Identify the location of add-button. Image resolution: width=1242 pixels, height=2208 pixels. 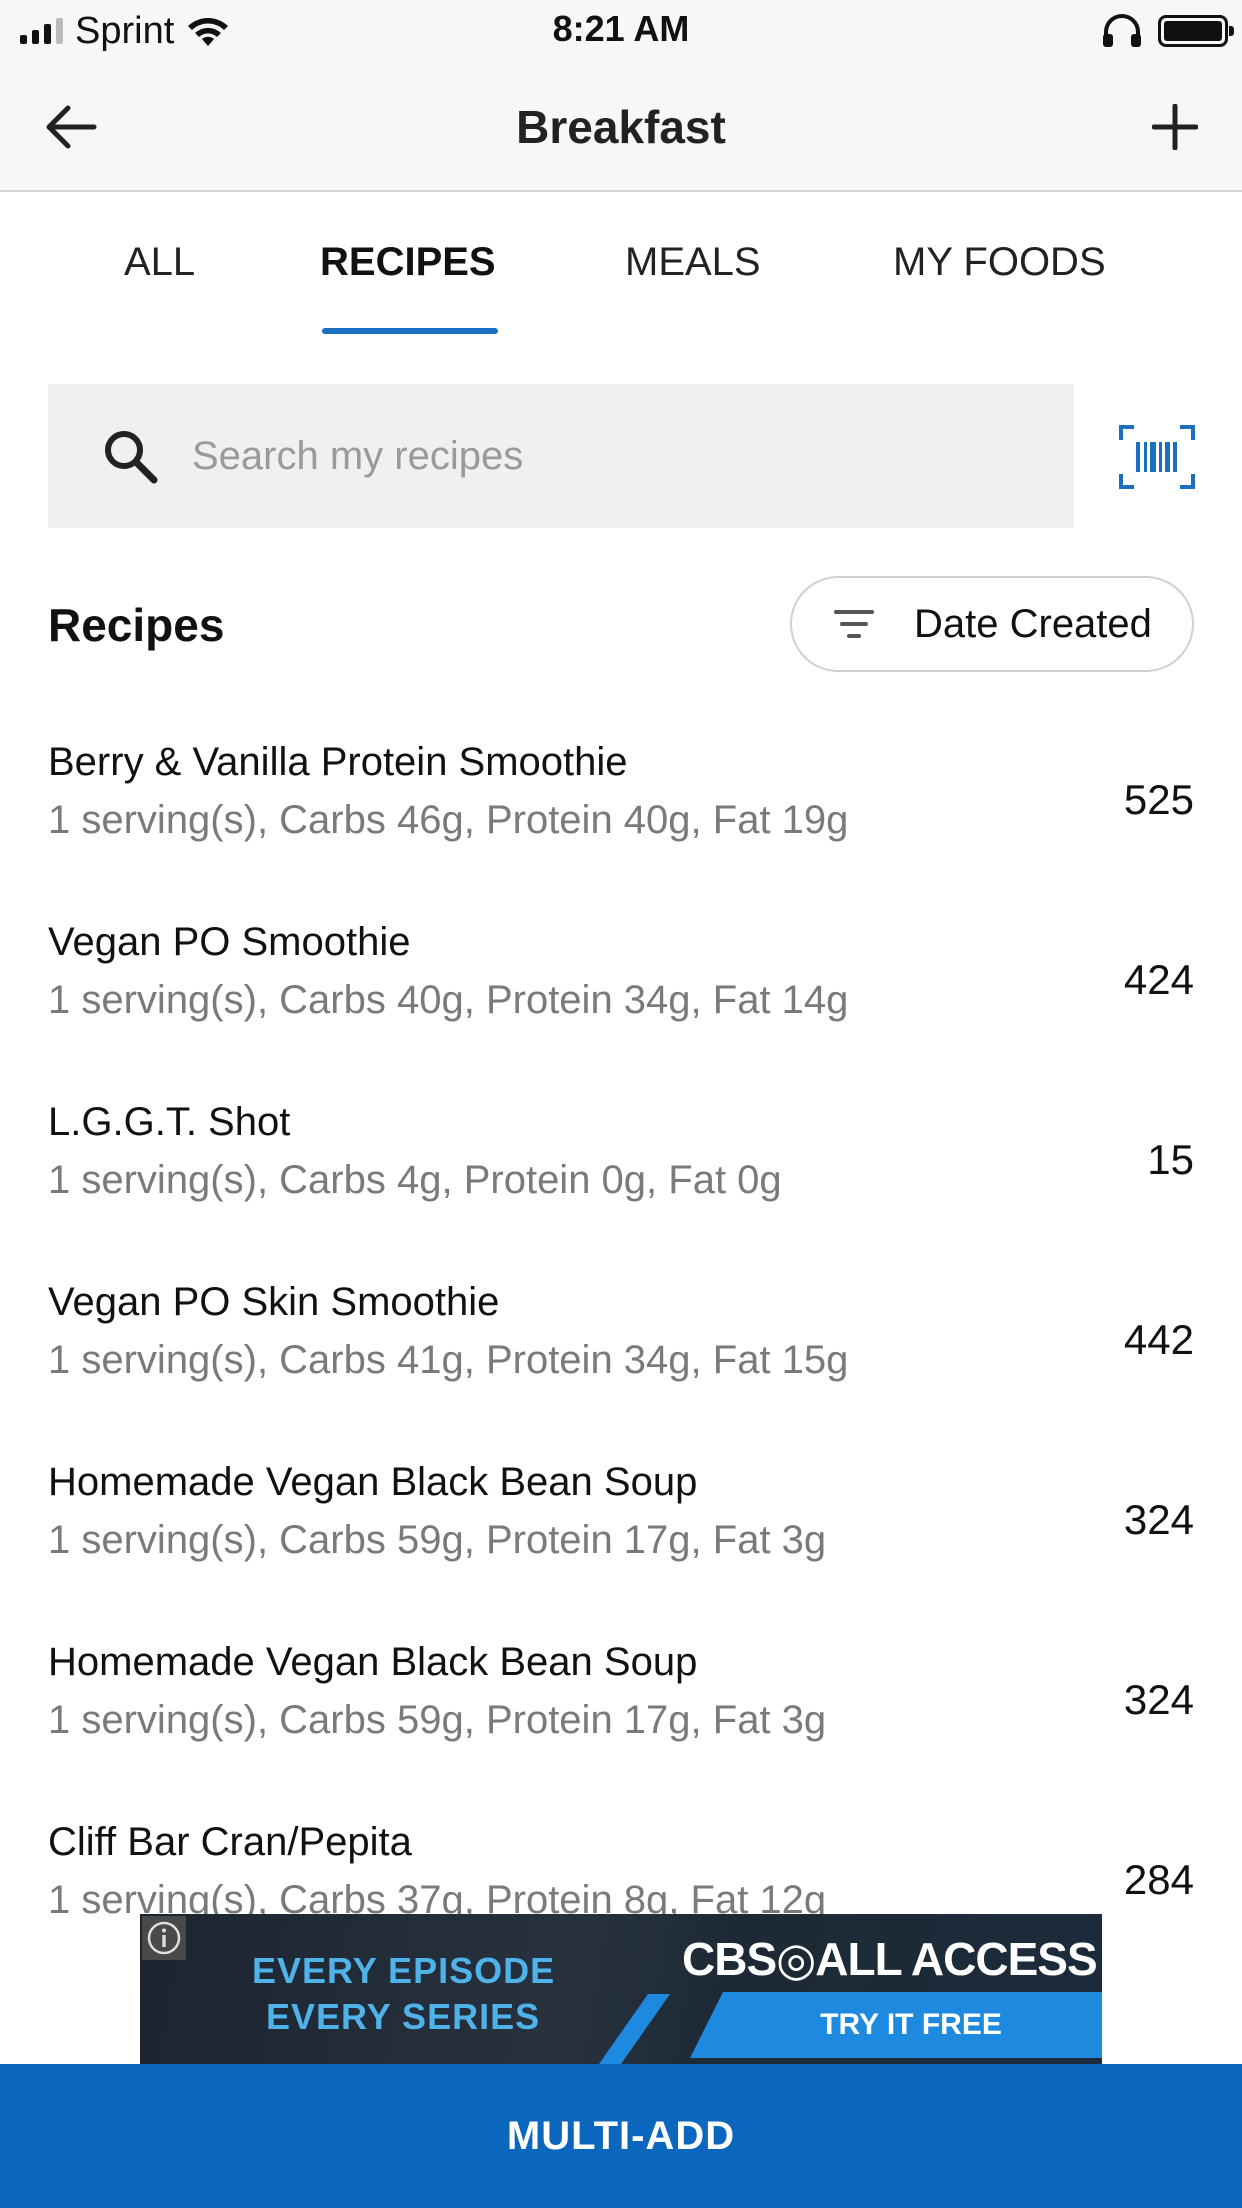
(1158, 127).